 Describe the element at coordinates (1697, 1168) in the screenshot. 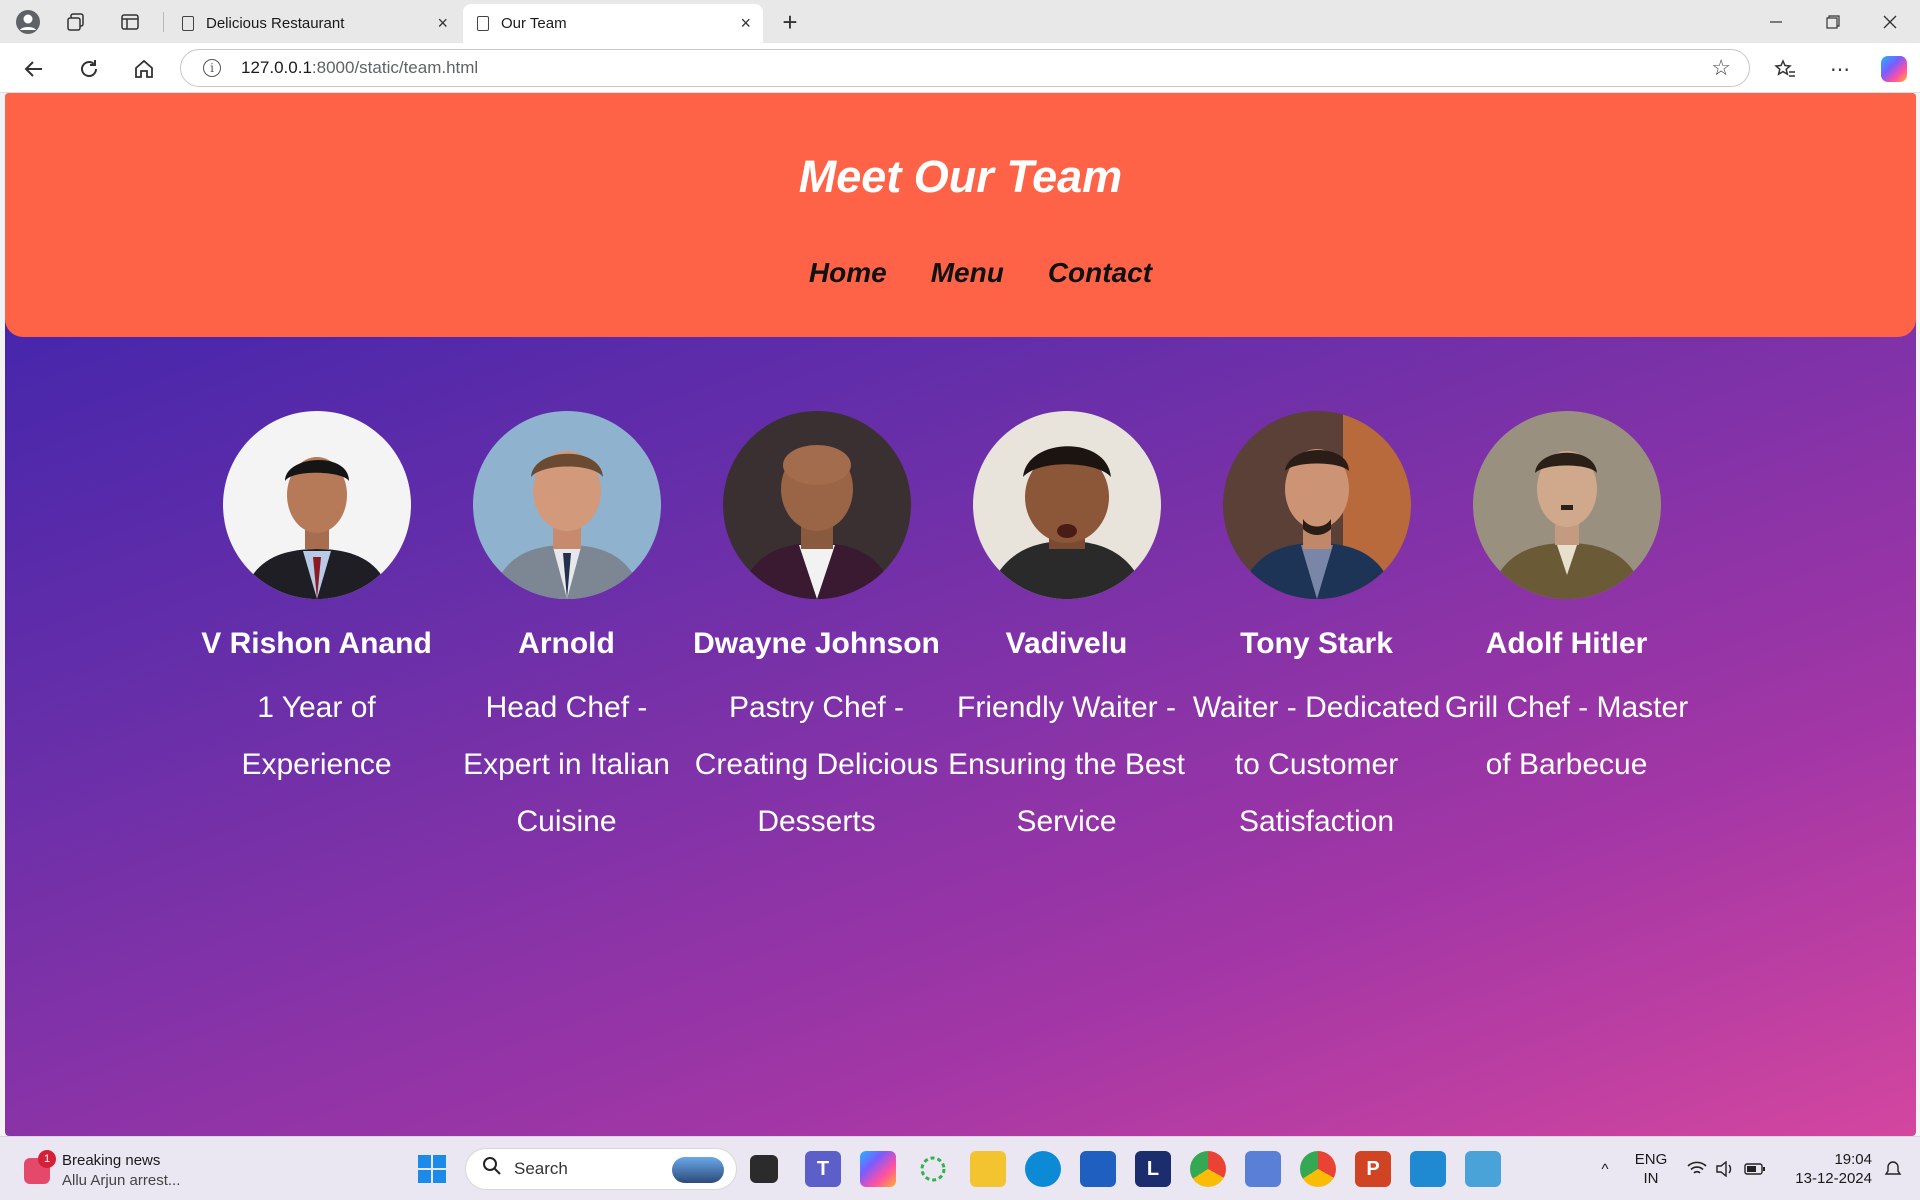

I see `wifi-icon` at that location.